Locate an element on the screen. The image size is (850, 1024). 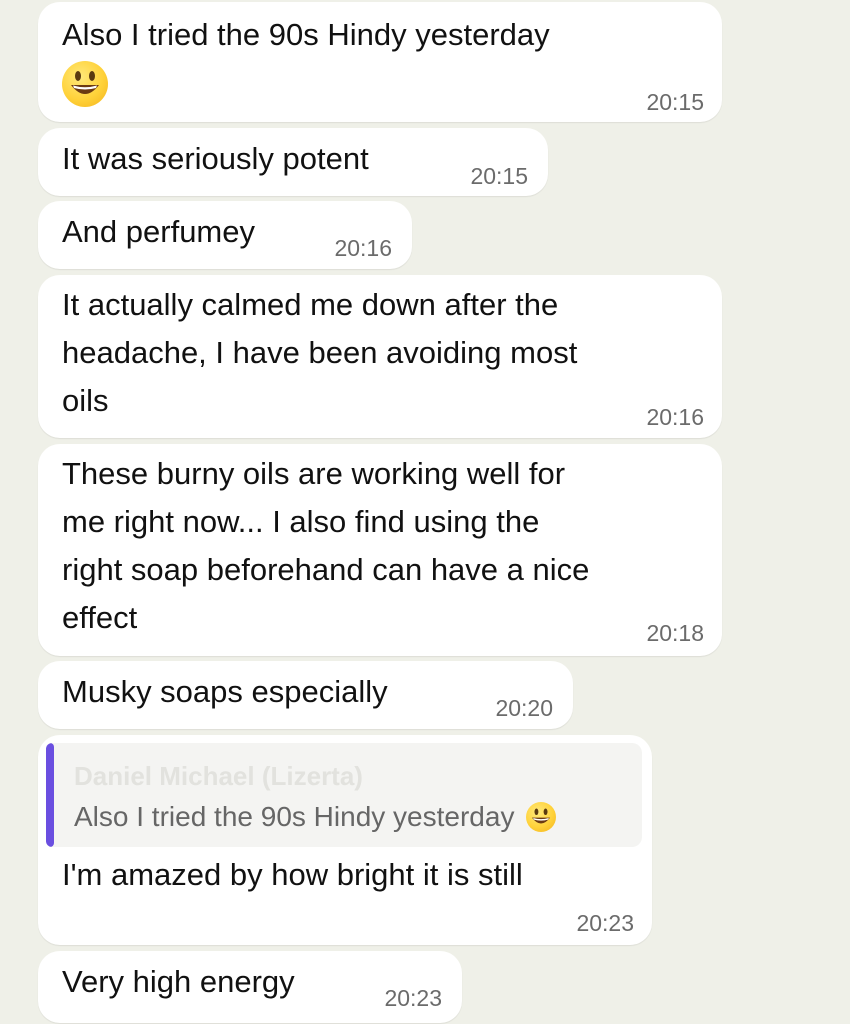
message-bubble: Musky soaps especially 20:20 is located at coordinates (305, 695).